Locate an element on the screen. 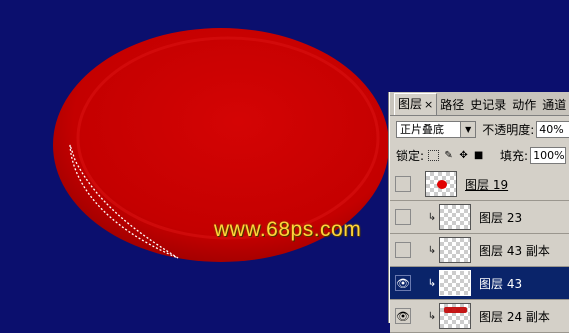  close-icon: × is located at coordinates (428, 104).